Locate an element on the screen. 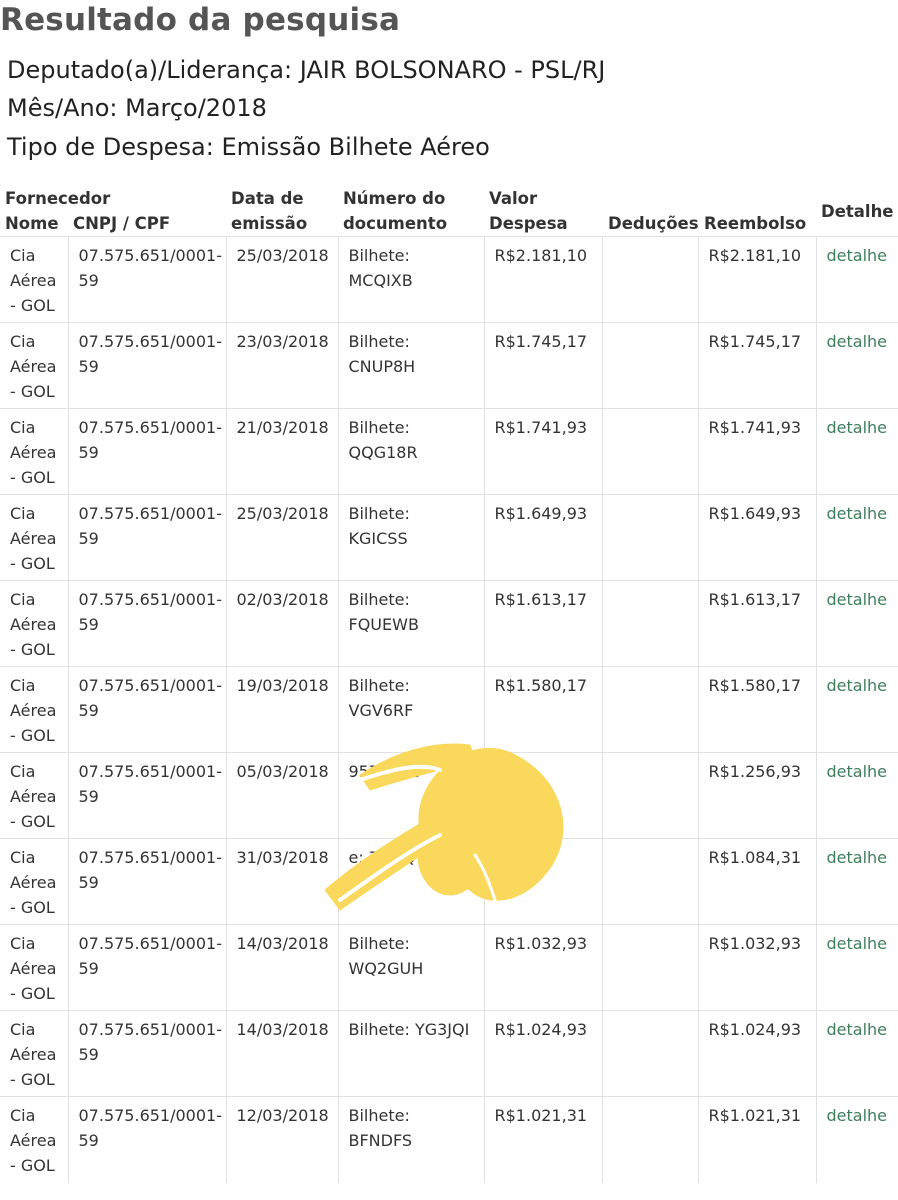  cell-valor-despesa: R$1.021,31 is located at coordinates (542, 1139).